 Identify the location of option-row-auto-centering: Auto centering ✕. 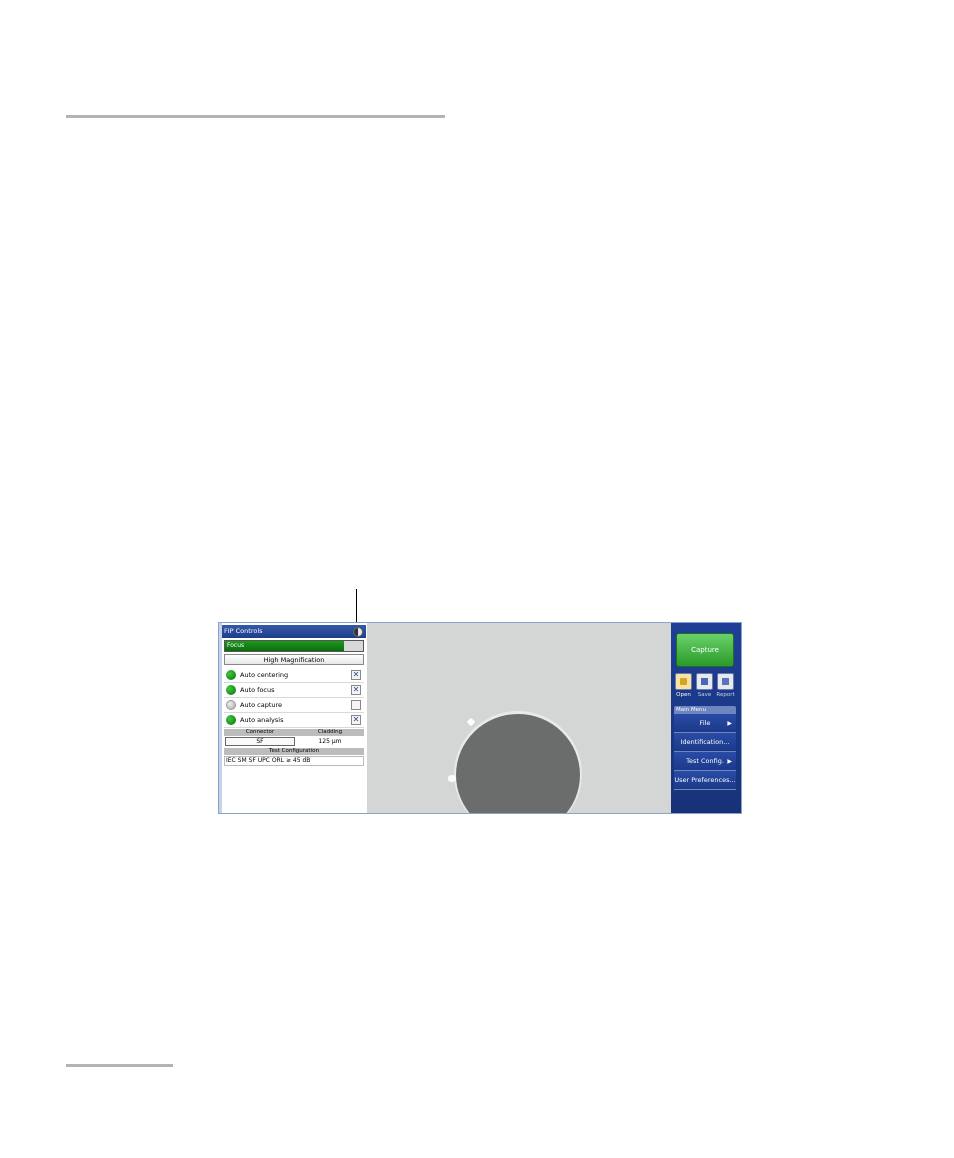
(294, 675).